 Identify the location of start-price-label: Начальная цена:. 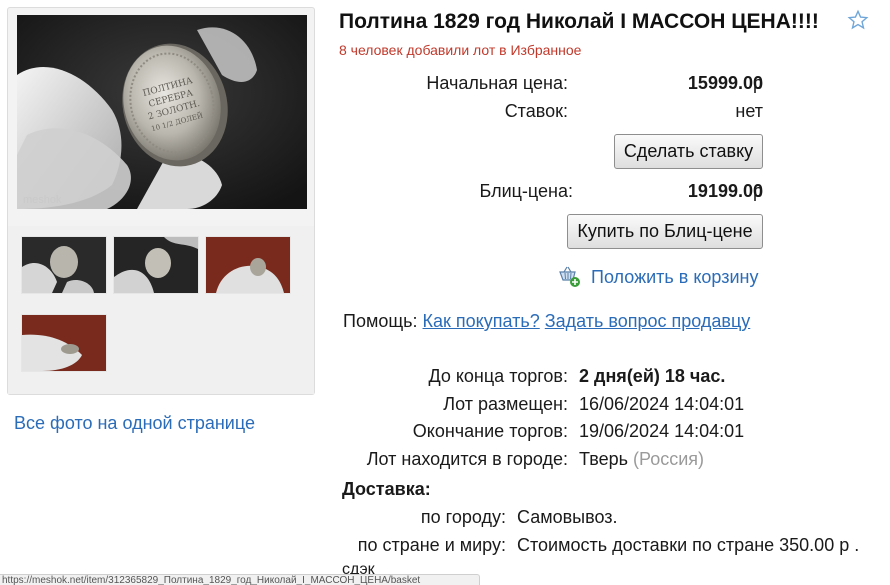
(497, 83).